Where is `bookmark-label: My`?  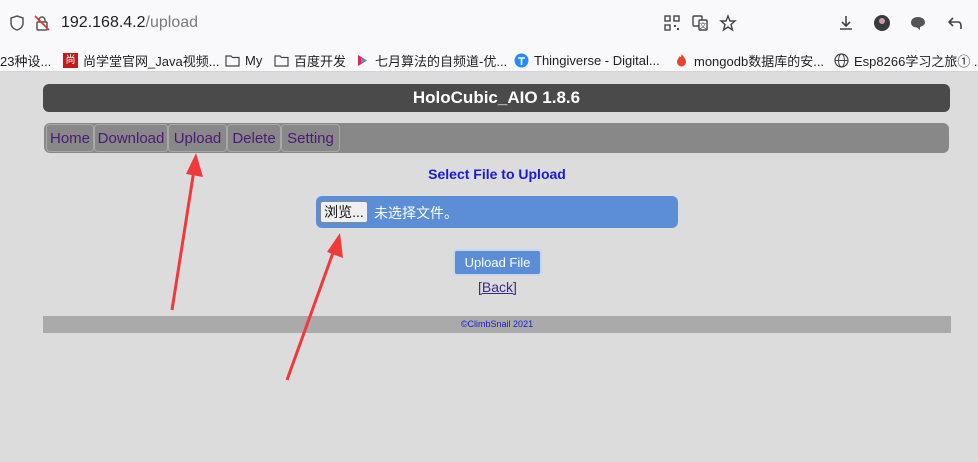
bookmark-label: My is located at coordinates (254, 60).